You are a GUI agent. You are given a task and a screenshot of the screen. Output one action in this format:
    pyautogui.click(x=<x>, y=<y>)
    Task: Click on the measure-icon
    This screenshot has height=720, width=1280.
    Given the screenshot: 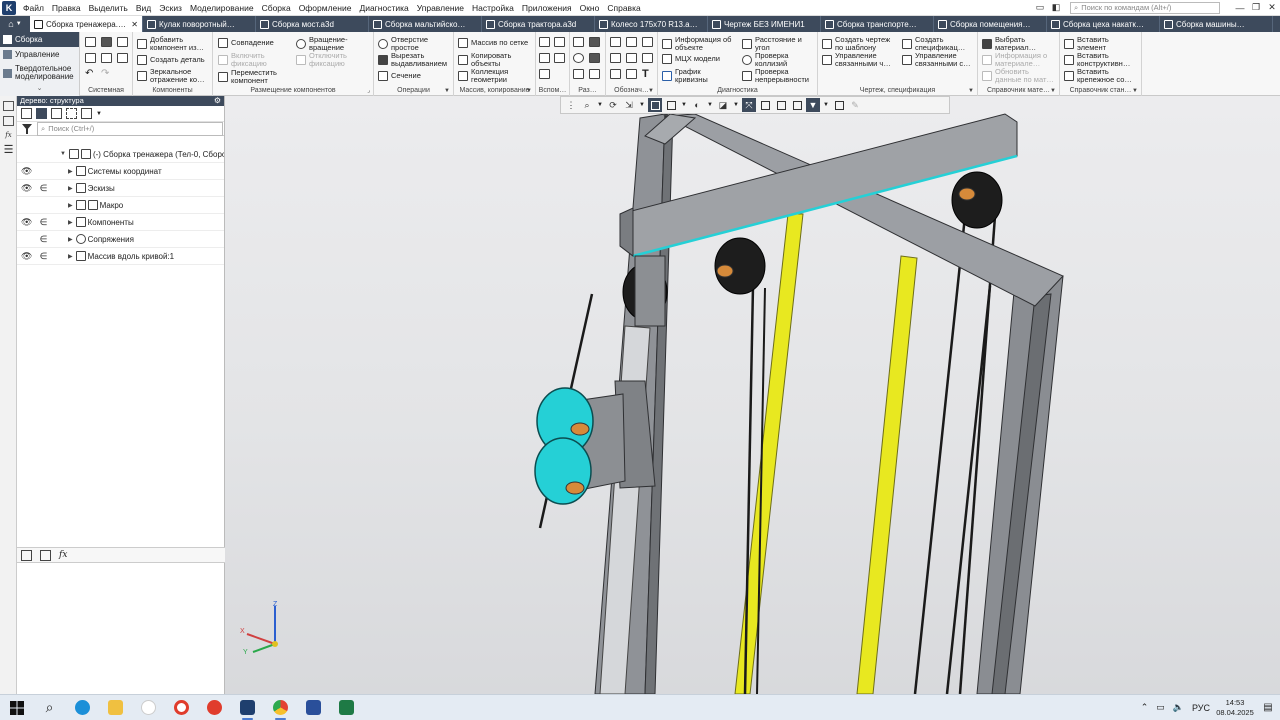 What is the action you would take?
    pyautogui.click(x=839, y=105)
    